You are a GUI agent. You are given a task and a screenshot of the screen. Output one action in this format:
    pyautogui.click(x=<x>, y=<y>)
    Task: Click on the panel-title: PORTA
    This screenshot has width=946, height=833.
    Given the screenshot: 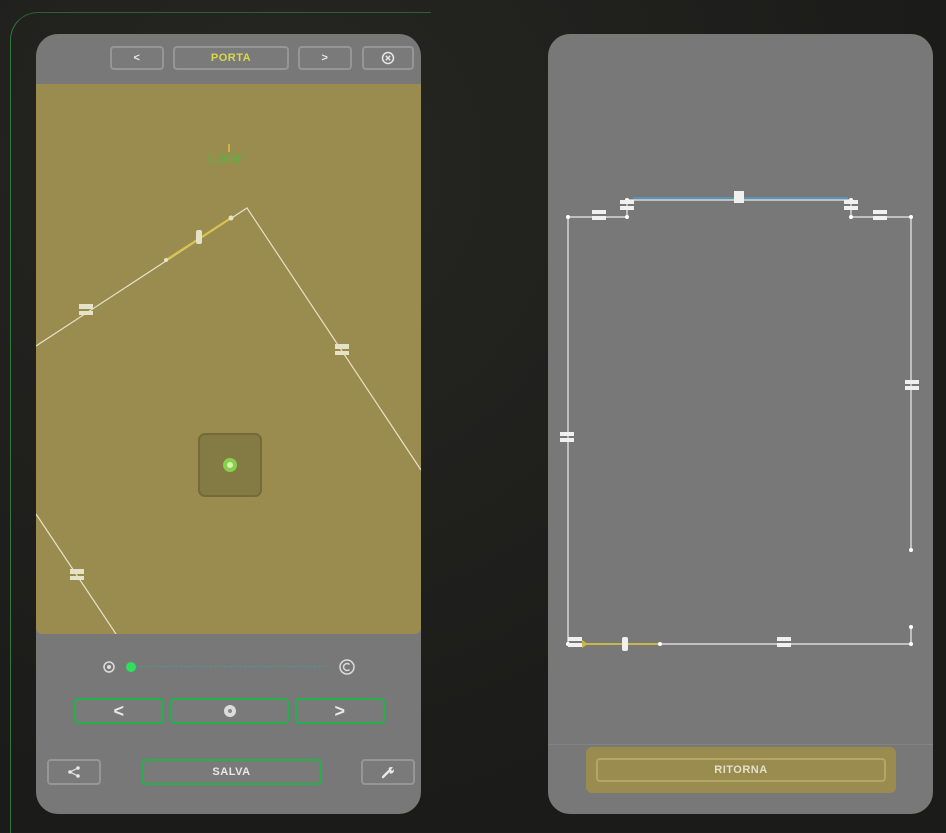 What is the action you would take?
    pyautogui.click(x=231, y=58)
    